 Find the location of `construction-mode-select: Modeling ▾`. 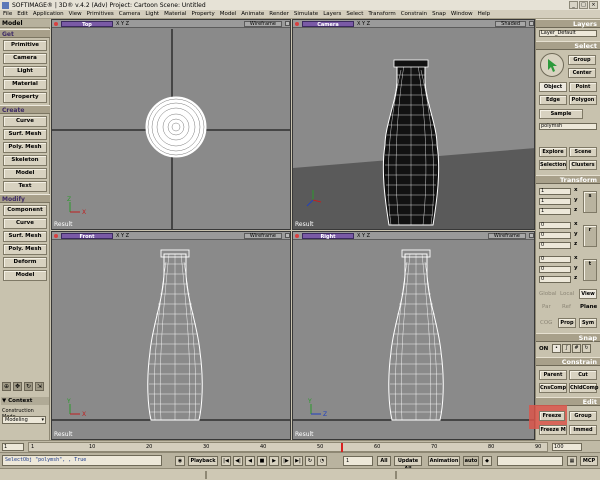

construction-mode-select: Modeling ▾ is located at coordinates (24, 420).